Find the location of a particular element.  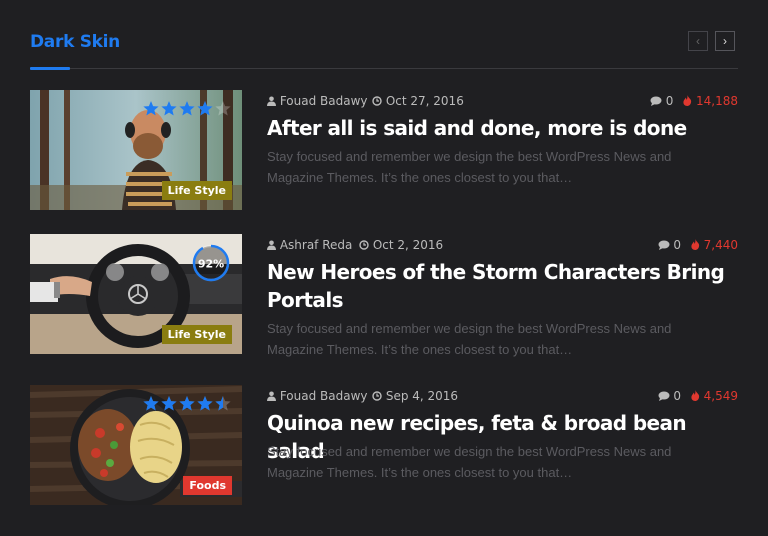

post-date: Oct 2, 2016 is located at coordinates (401, 245).